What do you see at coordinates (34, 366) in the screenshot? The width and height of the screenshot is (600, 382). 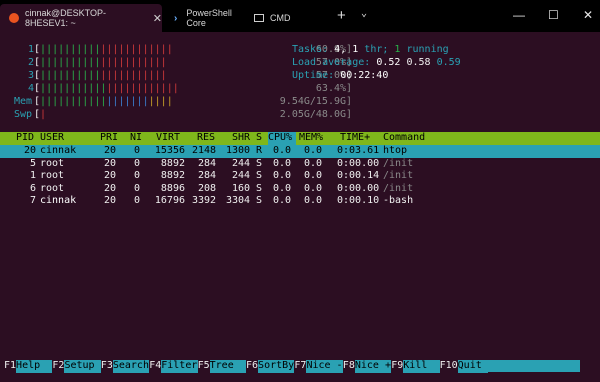 I see `fkey-label: Help` at bounding box center [34, 366].